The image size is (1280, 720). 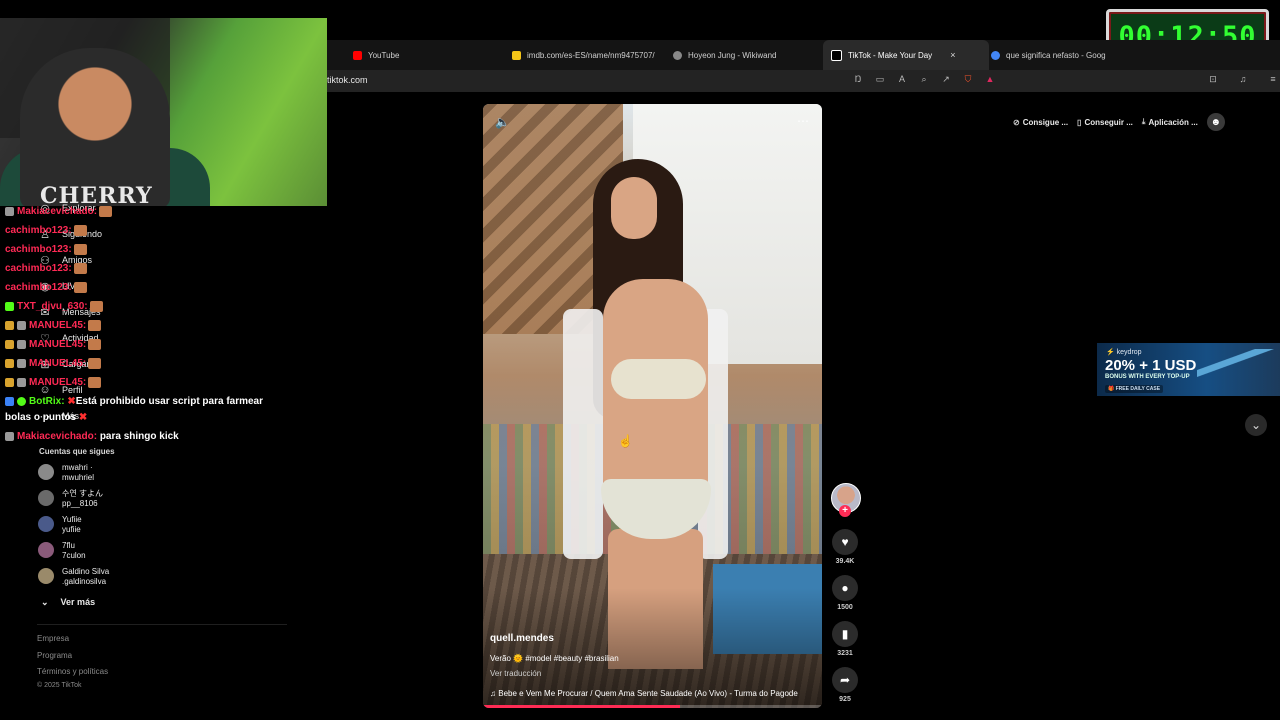 I want to click on tab-tiktok: TikTok - Make Your Day ×, so click(x=906, y=55).